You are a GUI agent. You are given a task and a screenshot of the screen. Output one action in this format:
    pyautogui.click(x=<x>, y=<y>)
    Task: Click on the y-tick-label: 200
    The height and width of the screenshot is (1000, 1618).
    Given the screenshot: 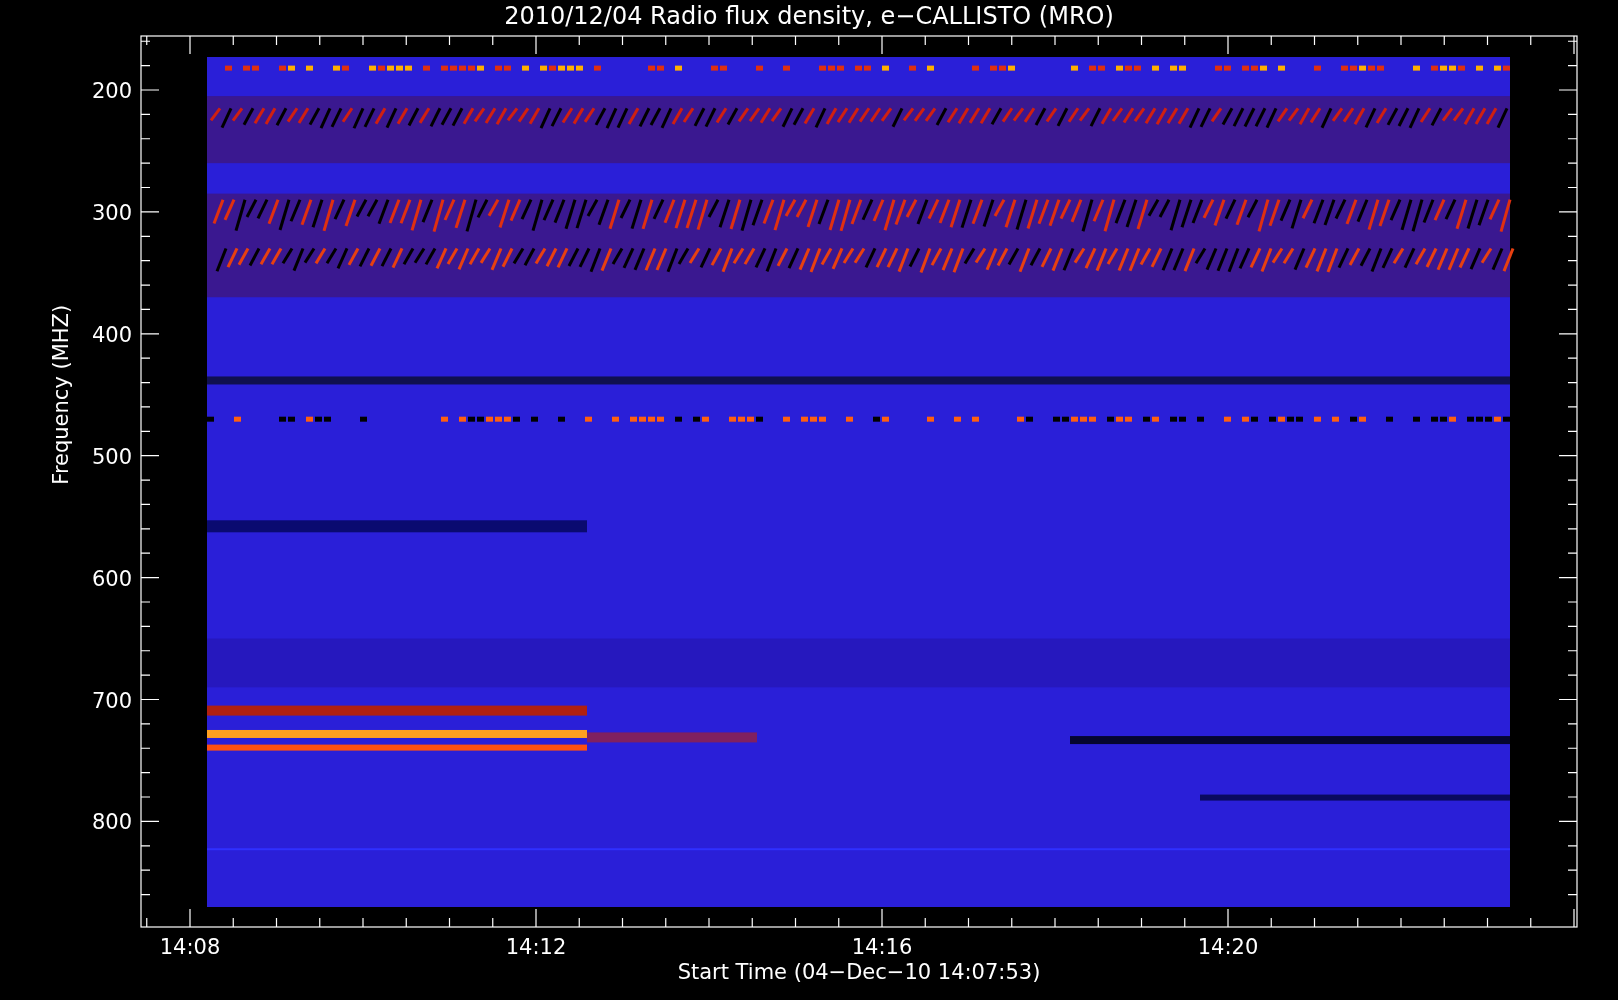 What is the action you would take?
    pyautogui.click(x=111, y=91)
    